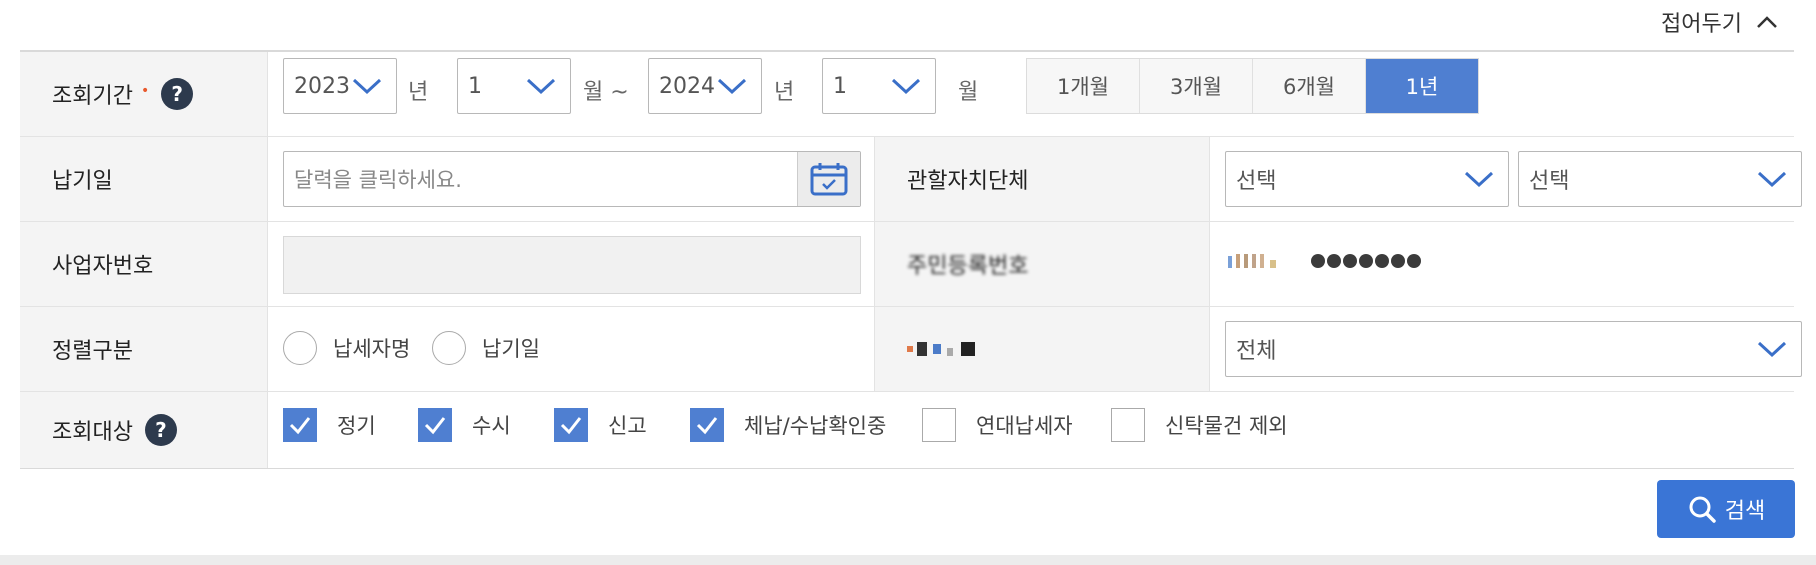 This screenshot has height=565, width=1816. I want to click on jurisdiction-select-1-value: 선택, so click(1256, 181).